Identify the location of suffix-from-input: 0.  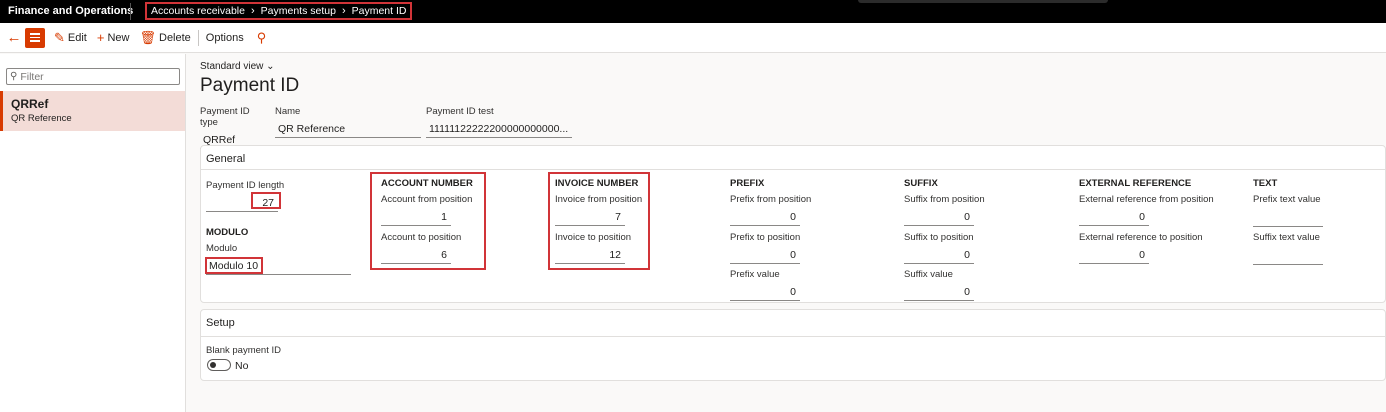
(939, 218).